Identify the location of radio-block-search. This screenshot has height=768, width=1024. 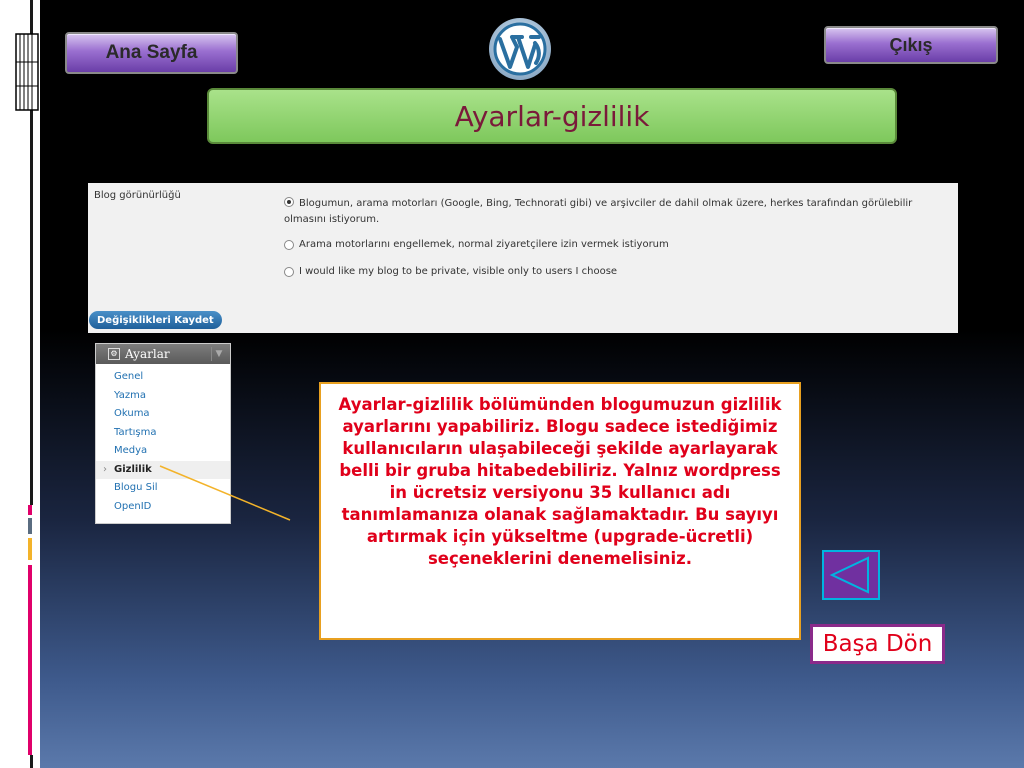
(289, 245).